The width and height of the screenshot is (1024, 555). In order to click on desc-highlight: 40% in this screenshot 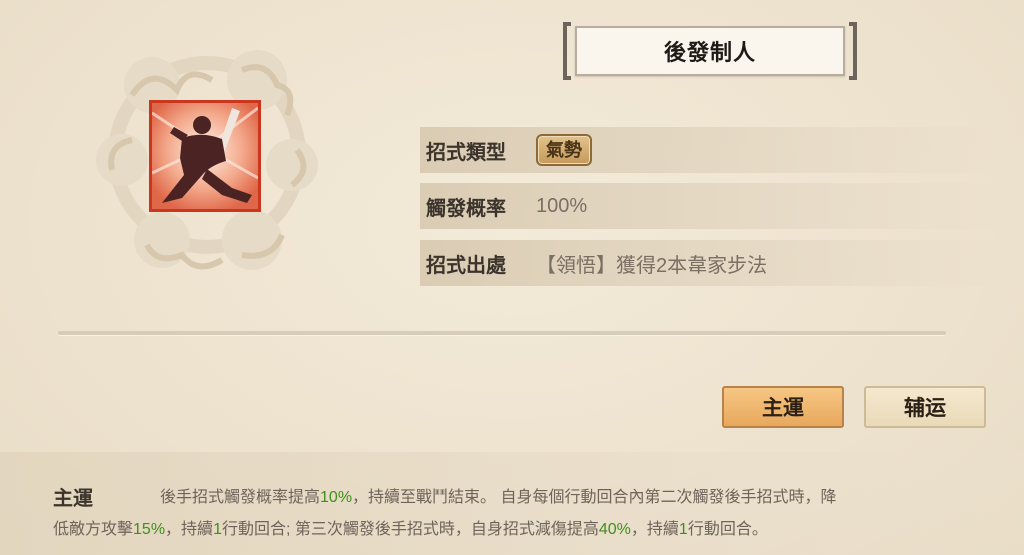, I will do `click(614, 529)`.